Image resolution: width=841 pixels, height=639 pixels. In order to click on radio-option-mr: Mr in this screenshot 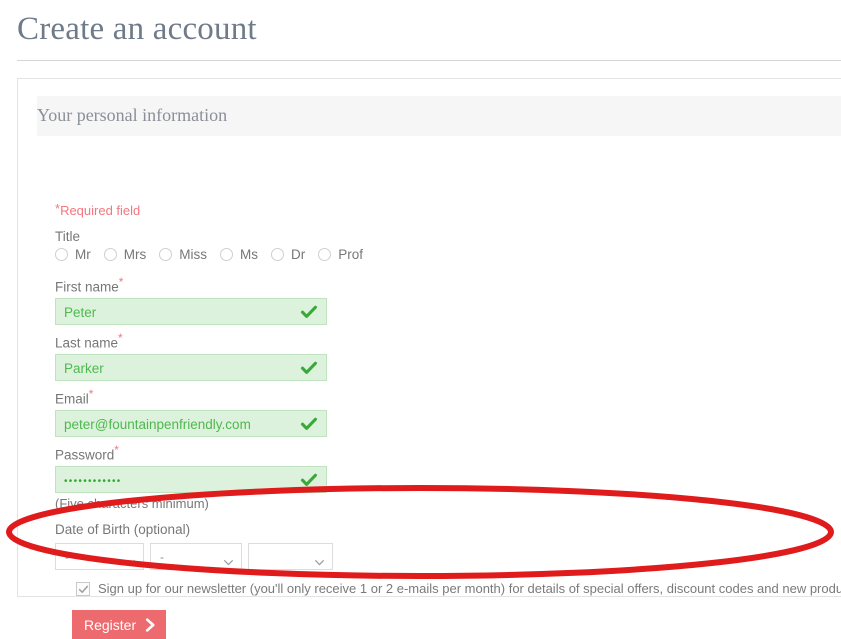, I will do `click(73, 254)`.